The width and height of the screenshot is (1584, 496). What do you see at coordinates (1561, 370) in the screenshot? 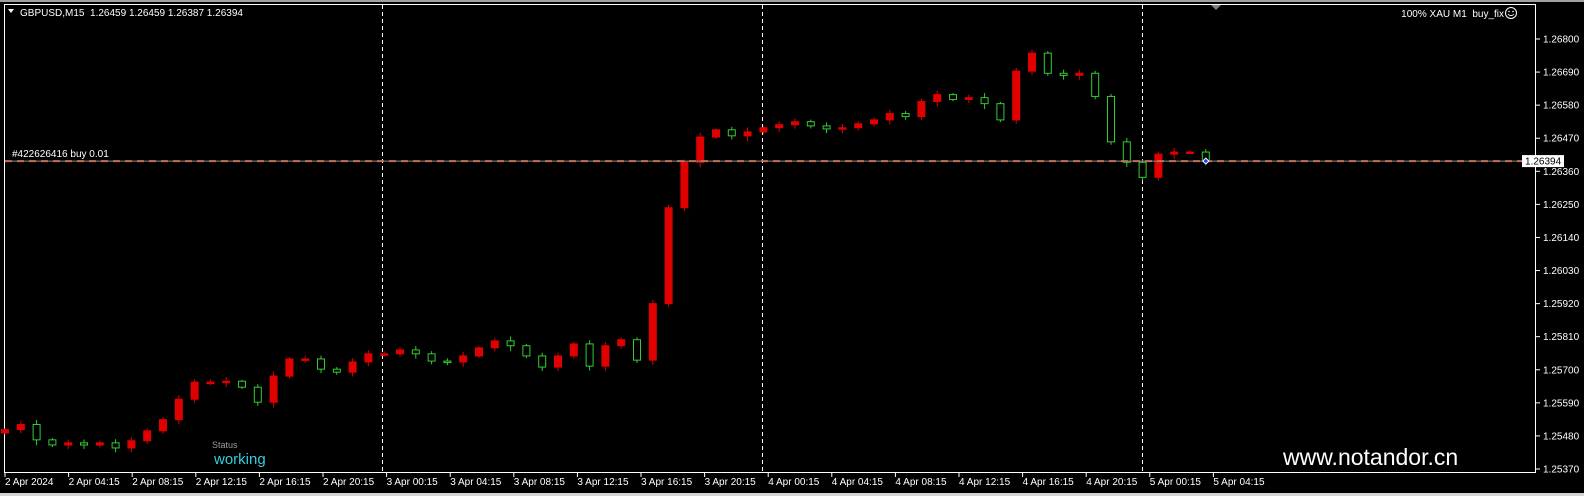
I see `price-tick-label: 1.25700` at bounding box center [1561, 370].